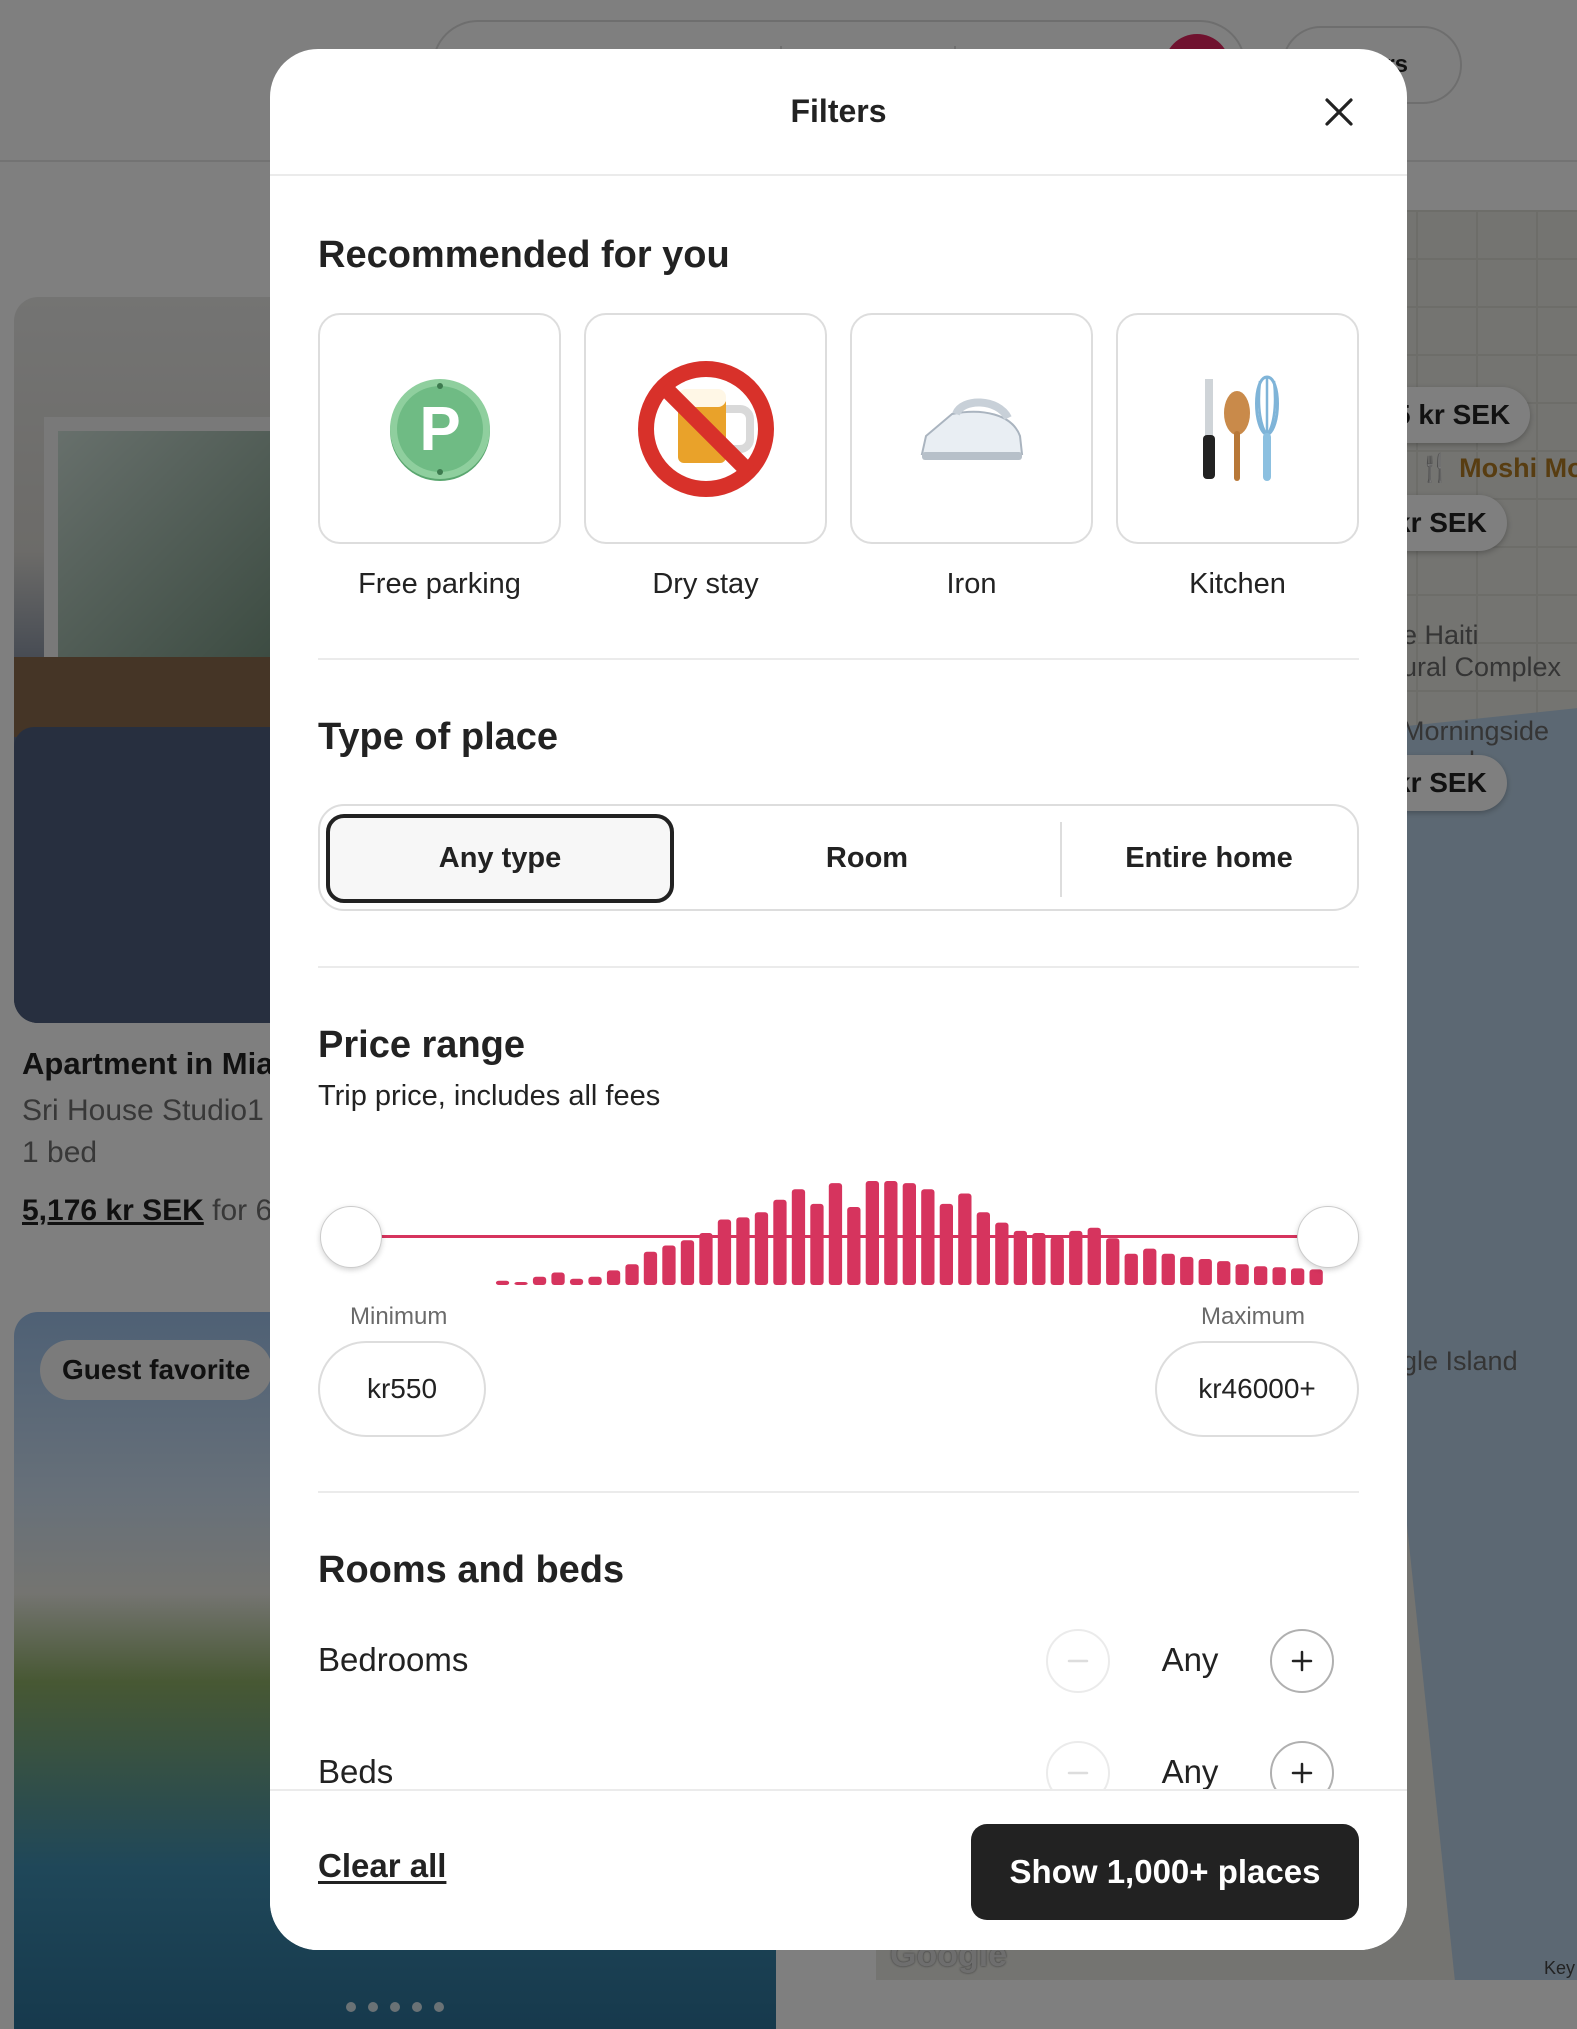  I want to click on type-of-place-title: Type of place, so click(438, 737).